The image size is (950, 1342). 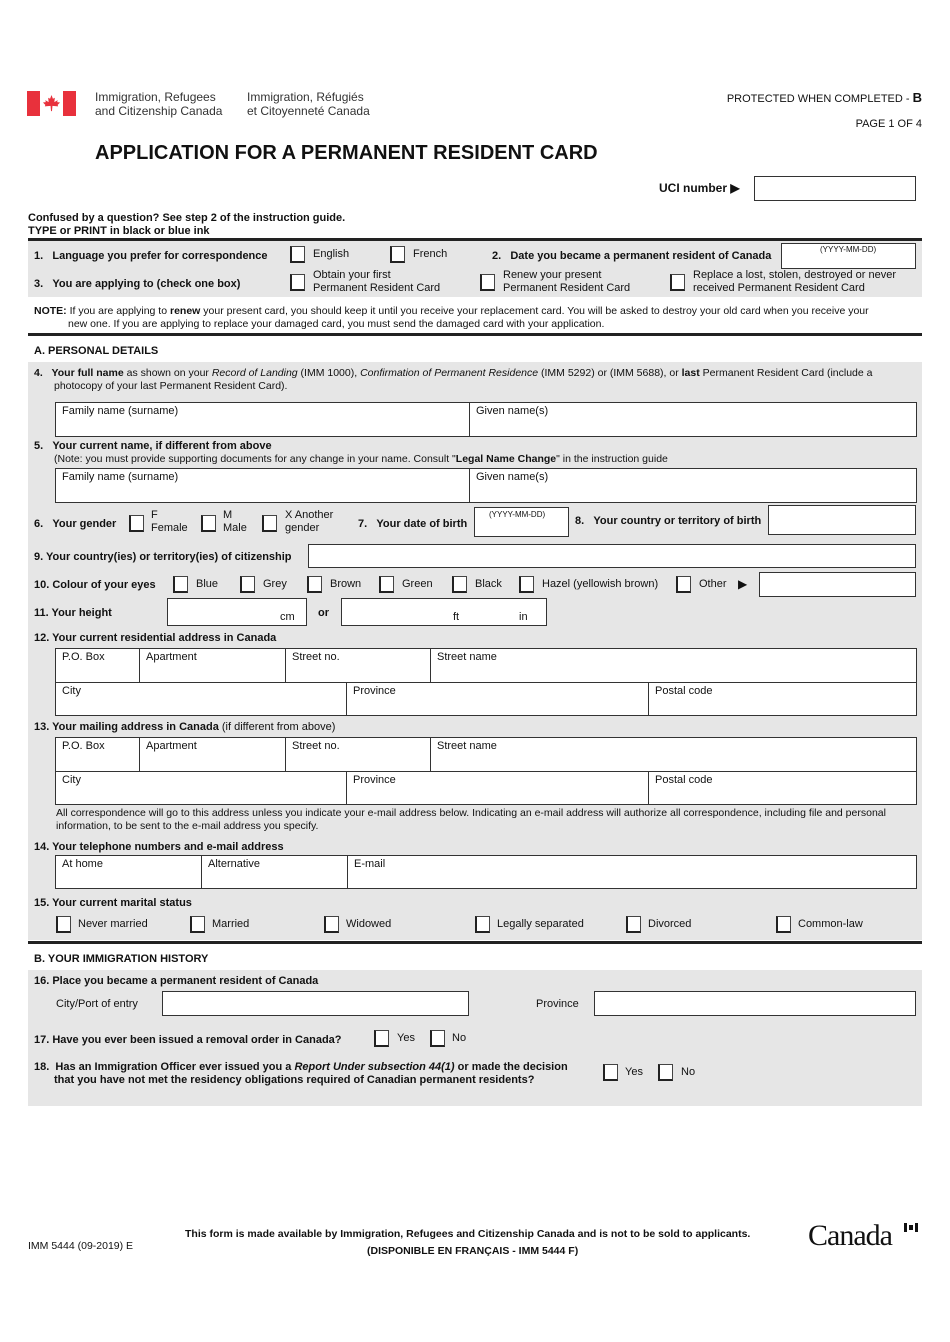 What do you see at coordinates (842, 520) in the screenshot?
I see `country-of-birth-input` at bounding box center [842, 520].